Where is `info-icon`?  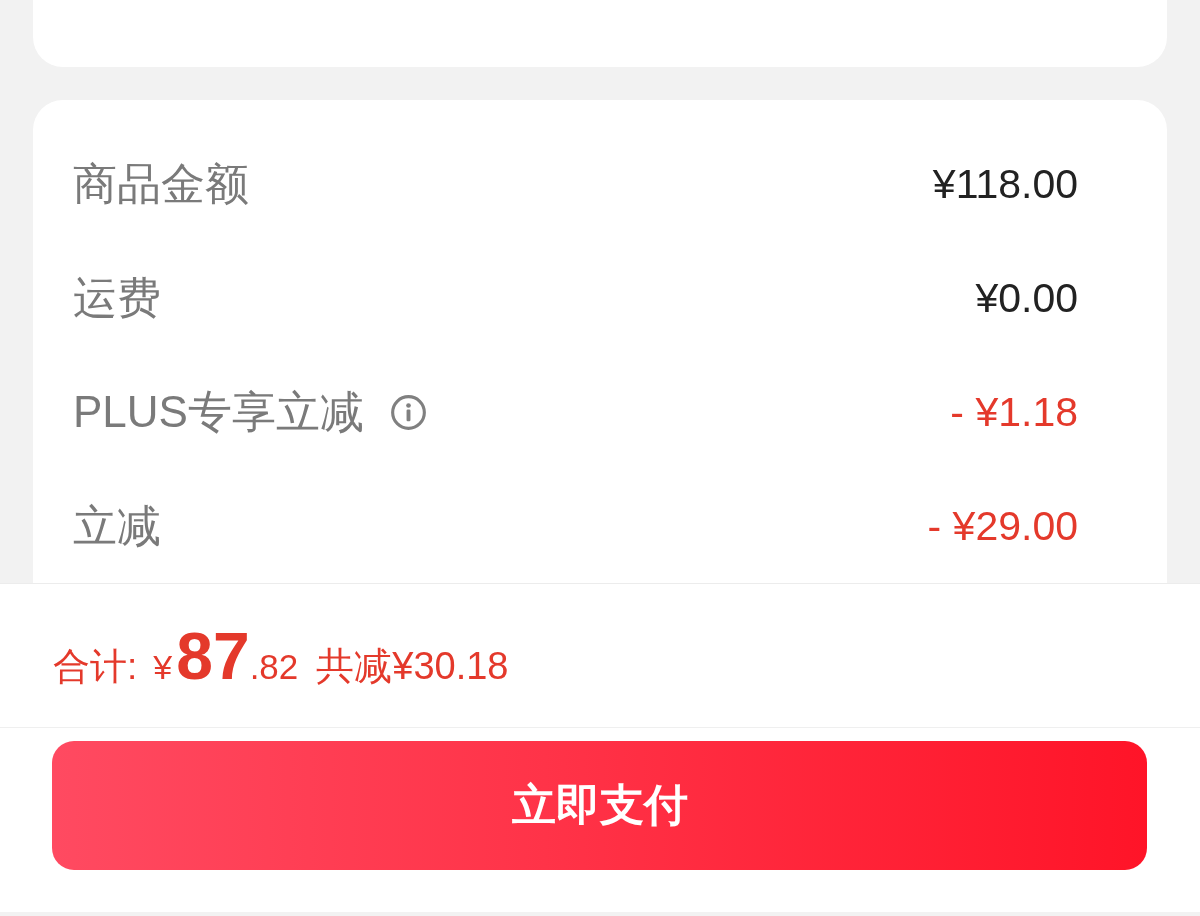
info-icon is located at coordinates (408, 412).